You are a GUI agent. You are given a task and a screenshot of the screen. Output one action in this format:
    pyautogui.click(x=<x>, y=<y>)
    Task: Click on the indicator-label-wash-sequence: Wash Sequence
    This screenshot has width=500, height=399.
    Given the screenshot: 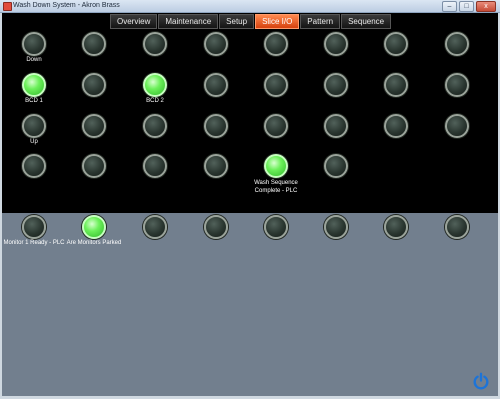 What is the action you would take?
    pyautogui.click(x=276, y=183)
    